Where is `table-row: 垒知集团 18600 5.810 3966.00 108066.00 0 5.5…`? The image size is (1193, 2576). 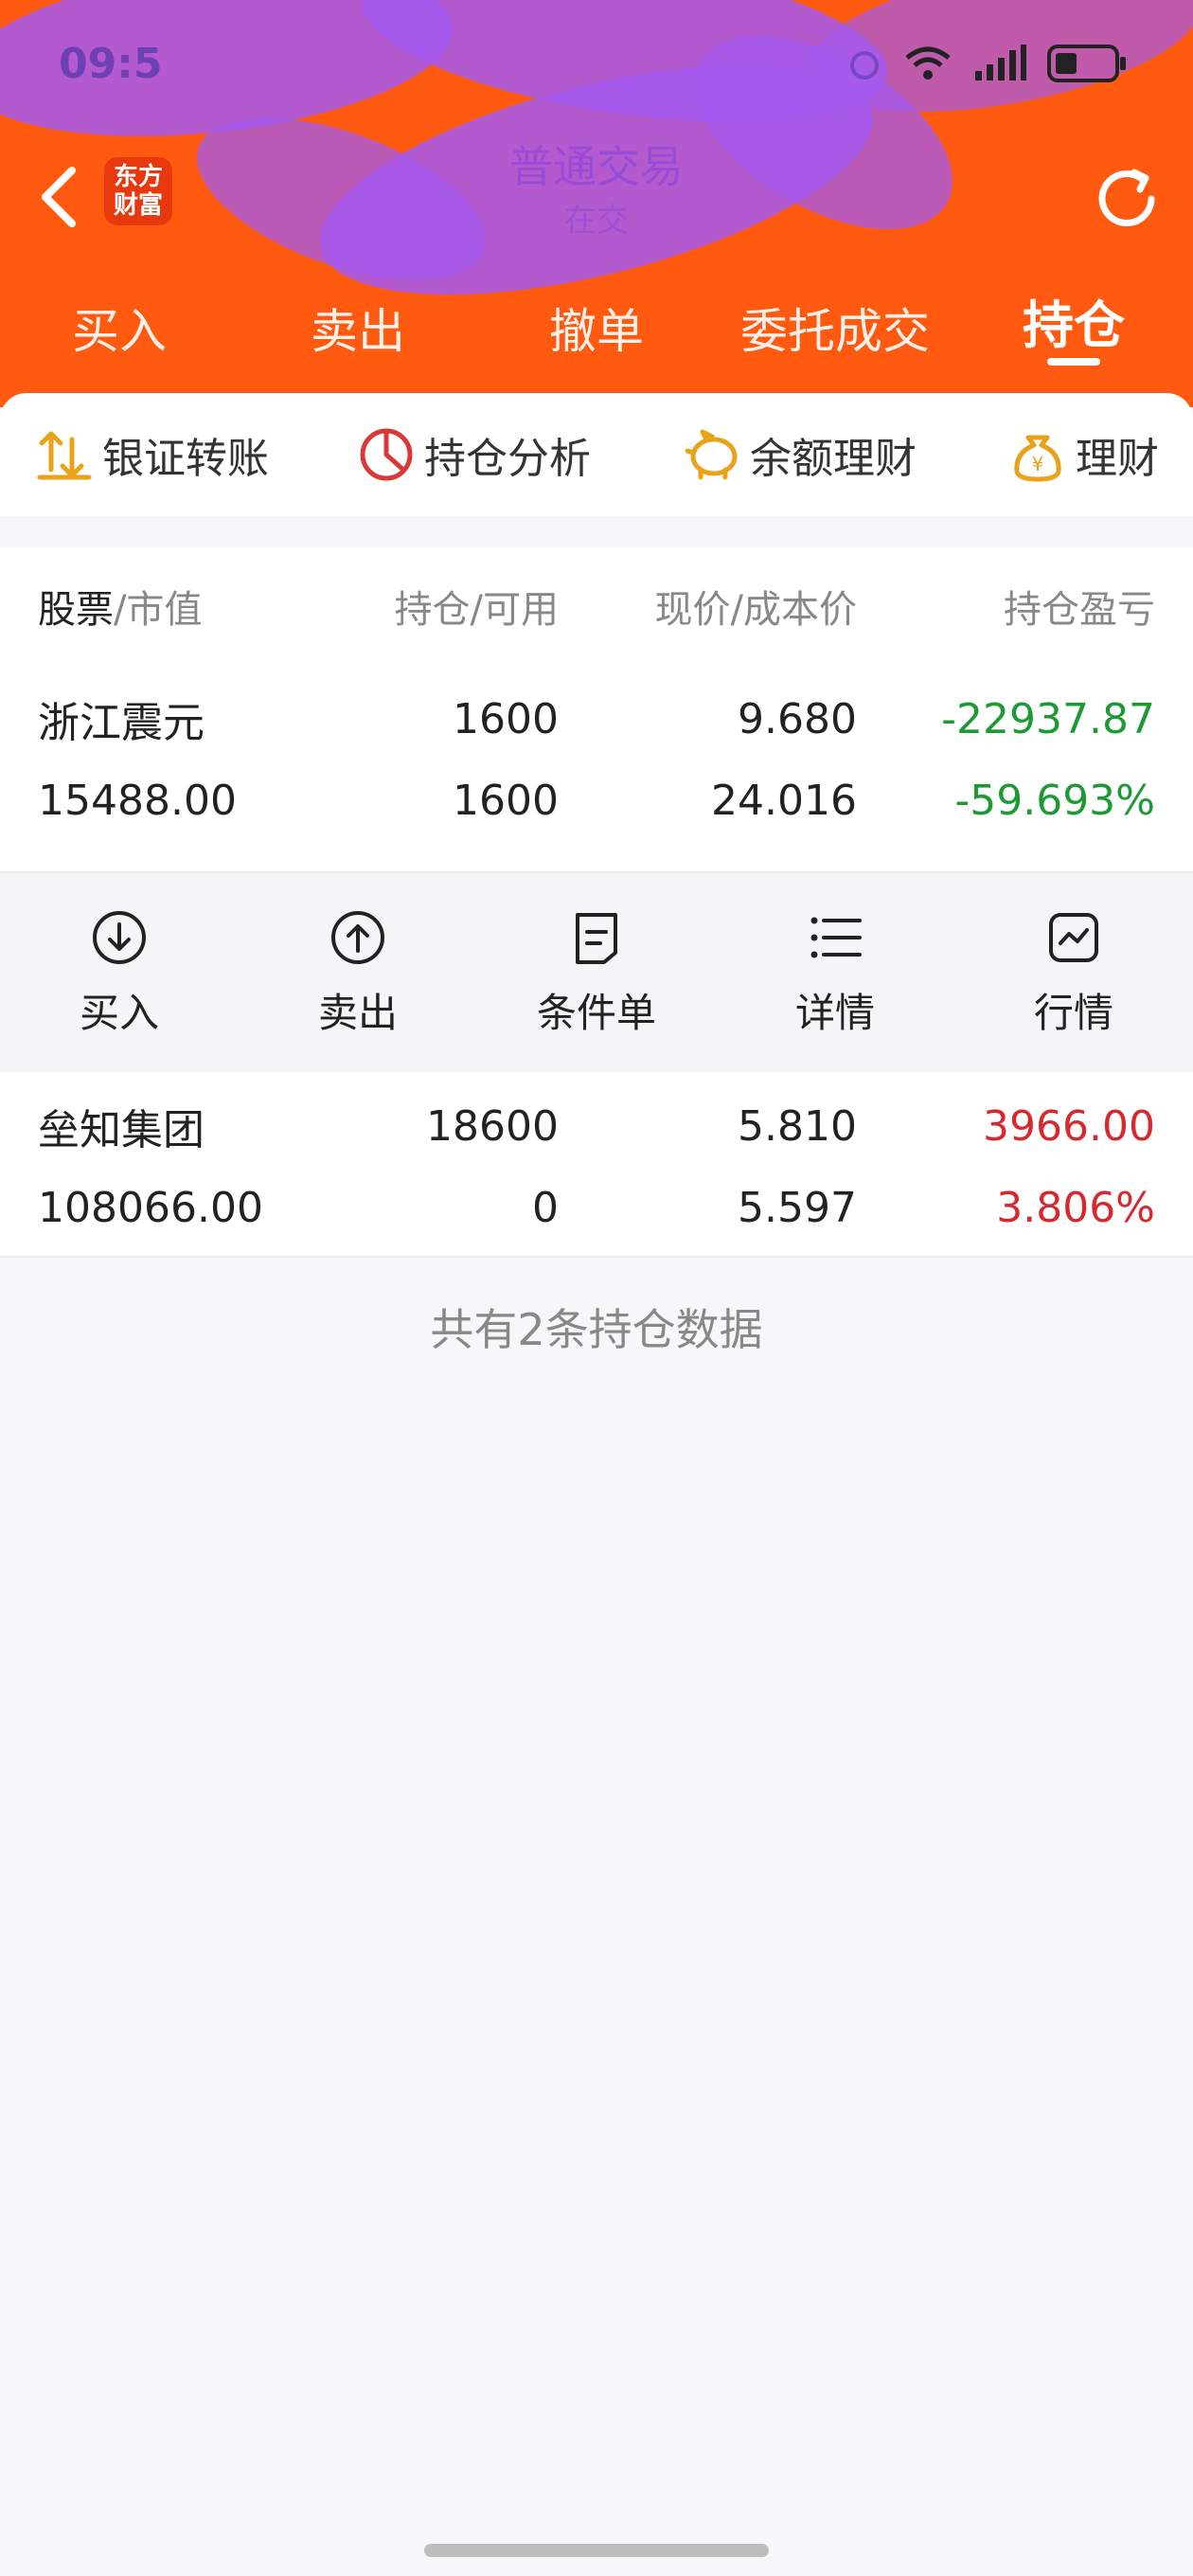 table-row: 垒知集团 18600 5.810 3966.00 108066.00 0 5.5… is located at coordinates (596, 1164).